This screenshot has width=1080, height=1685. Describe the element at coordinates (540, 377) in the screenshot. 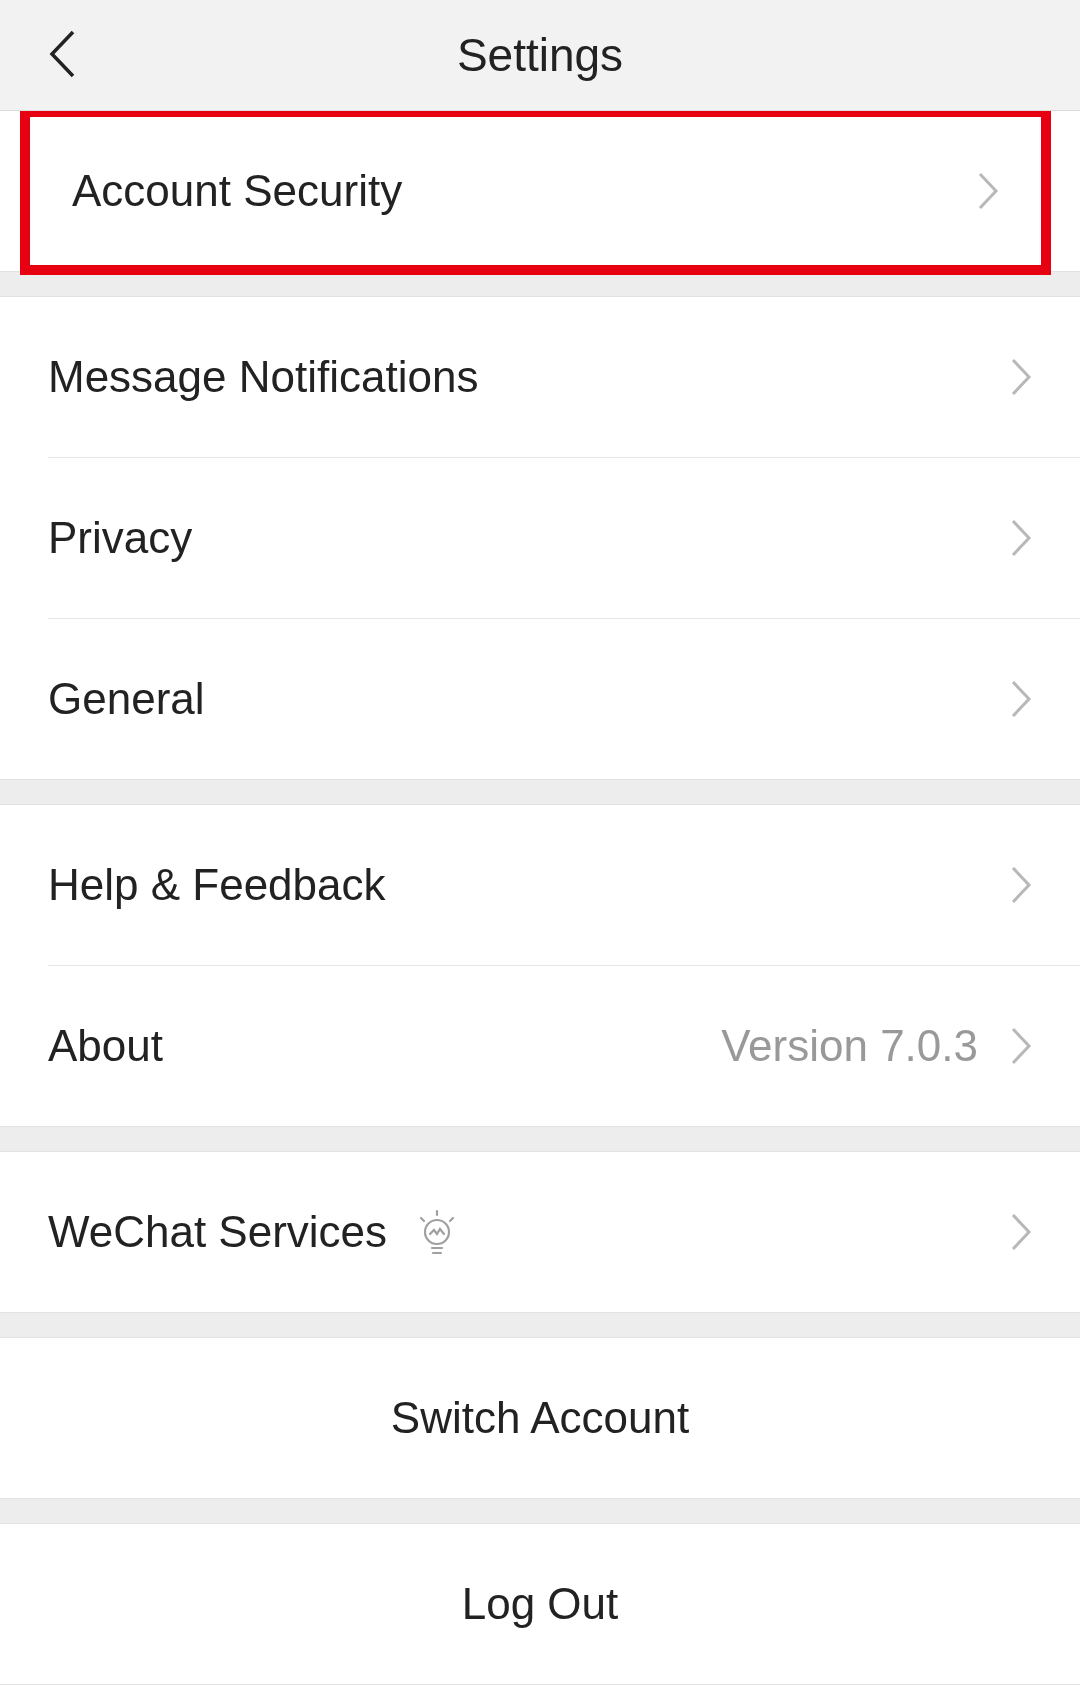

I see `settings-item: Message Notifications` at that location.